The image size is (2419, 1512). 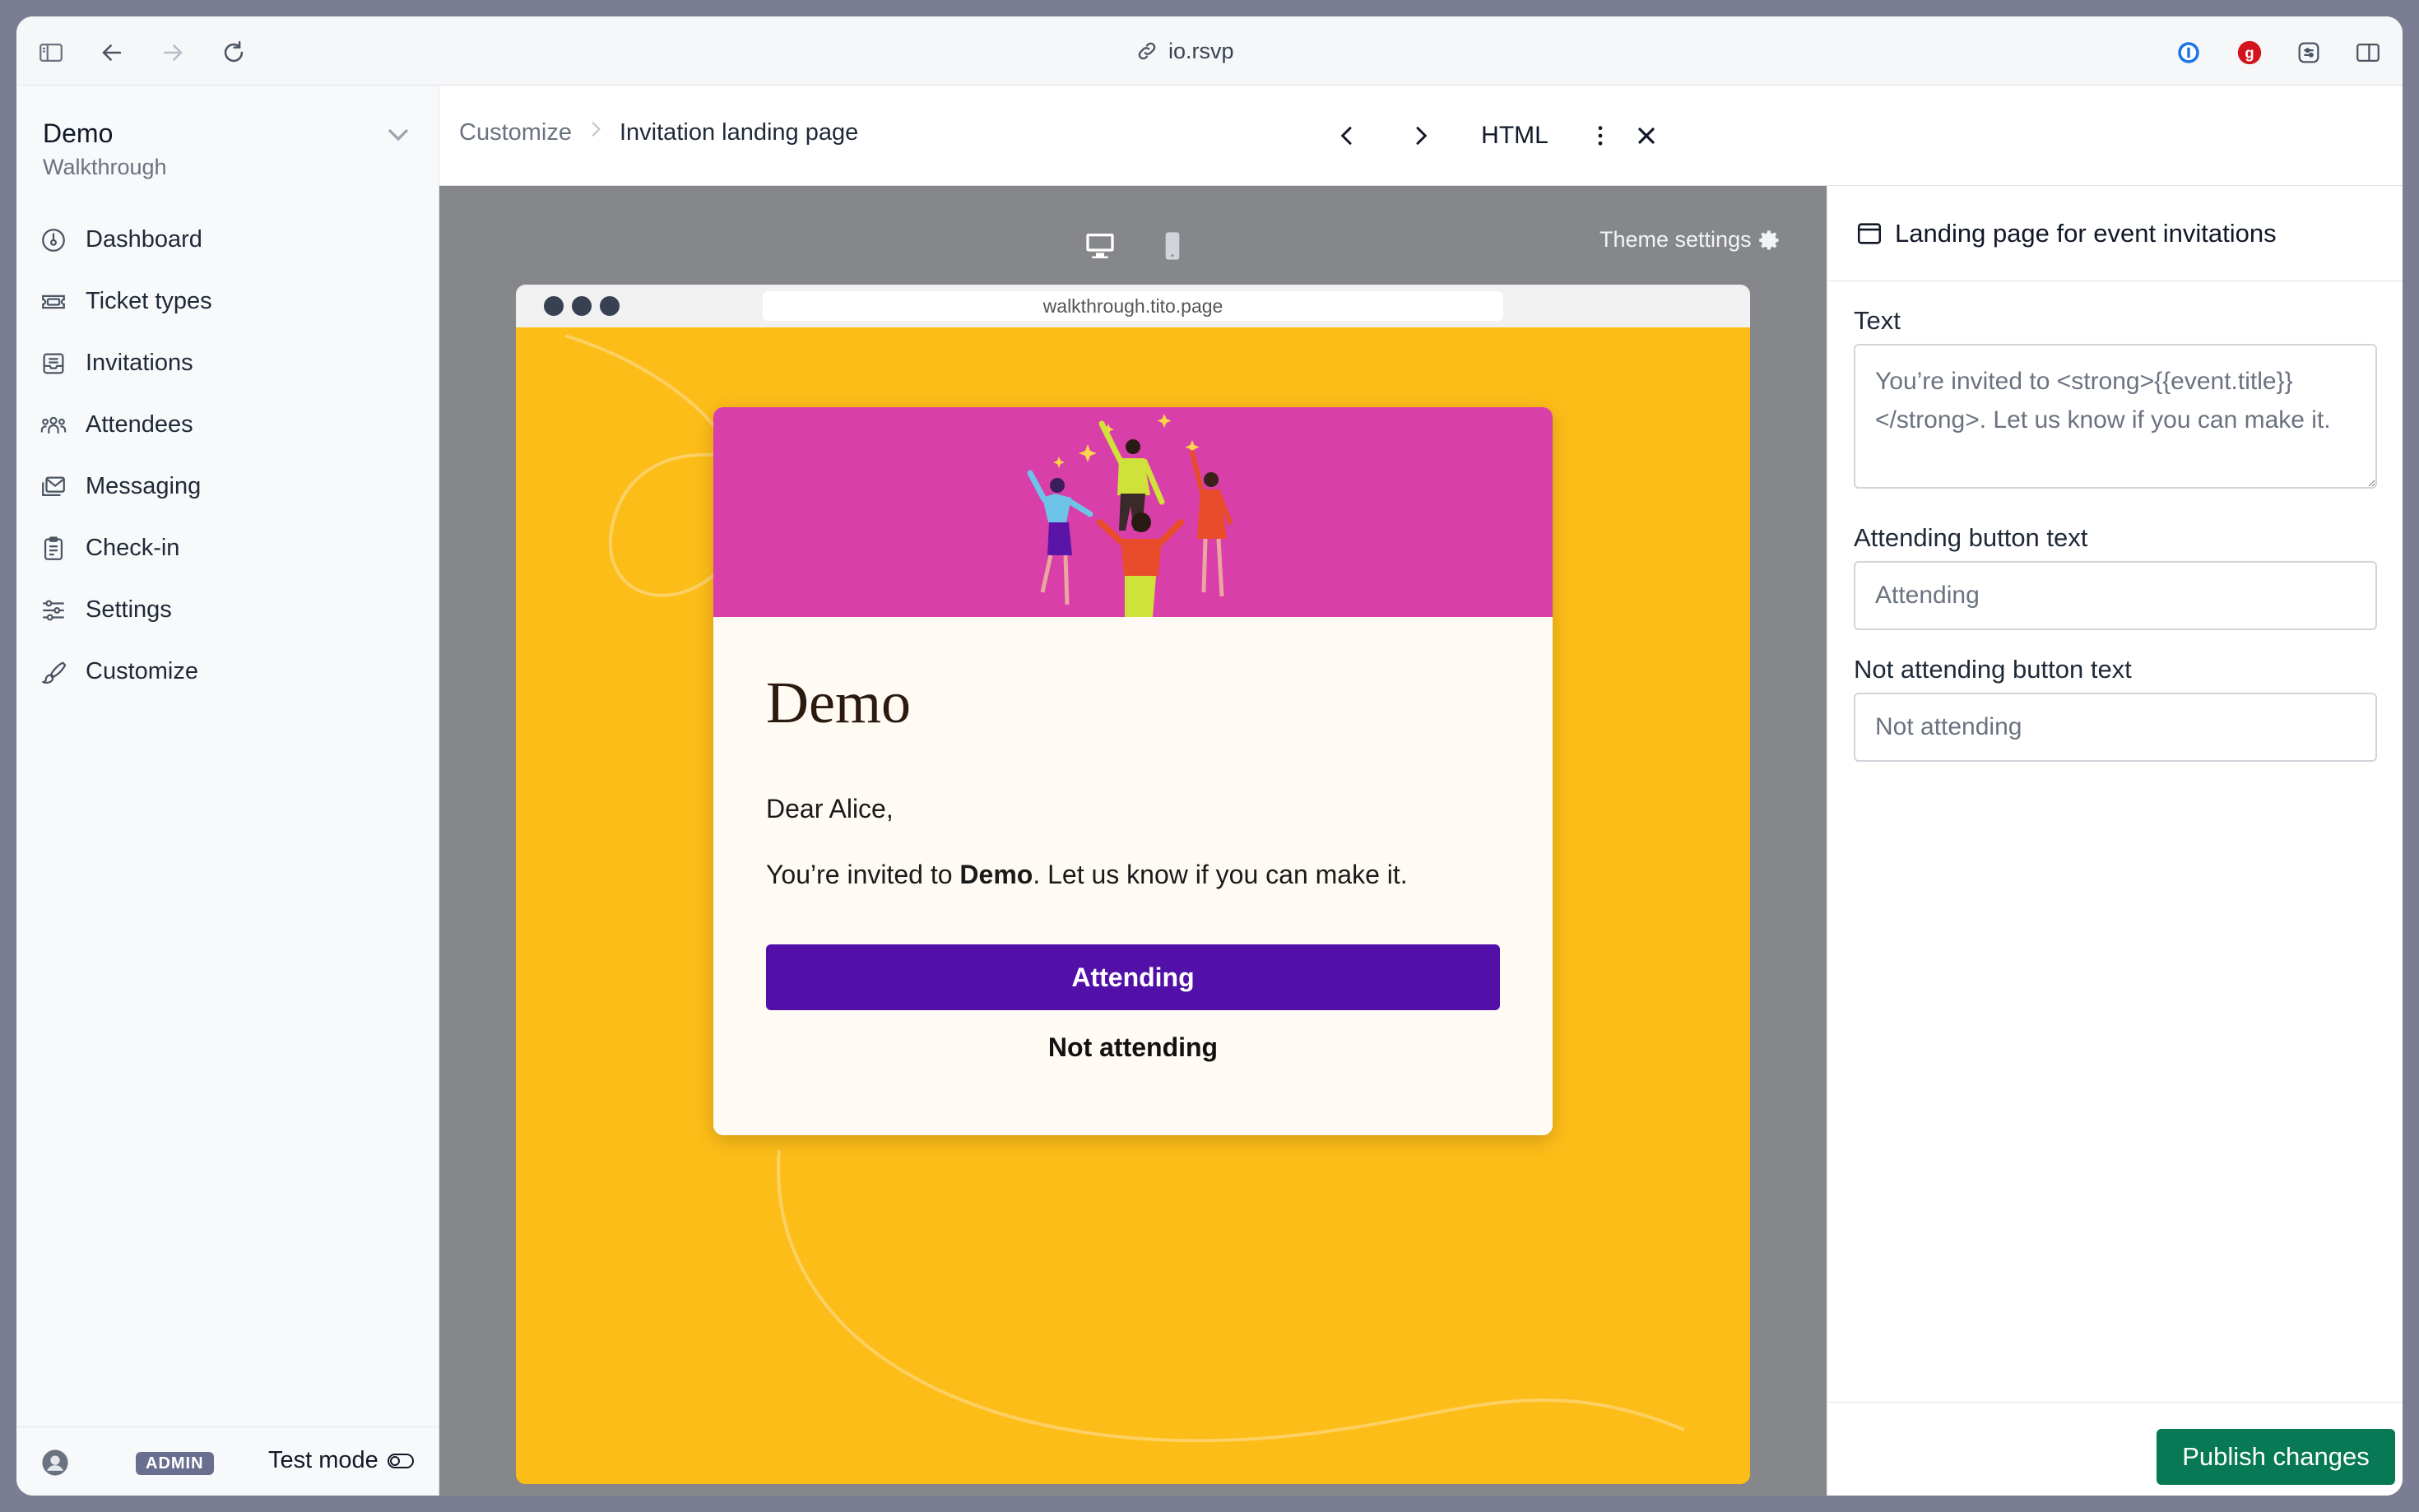 I want to click on admin-badge: ADMIN, so click(x=175, y=1463).